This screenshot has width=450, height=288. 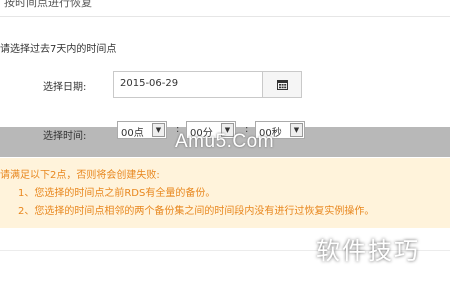 What do you see at coordinates (48, 4) in the screenshot?
I see `page-title: 按时间点进行恢复` at bounding box center [48, 4].